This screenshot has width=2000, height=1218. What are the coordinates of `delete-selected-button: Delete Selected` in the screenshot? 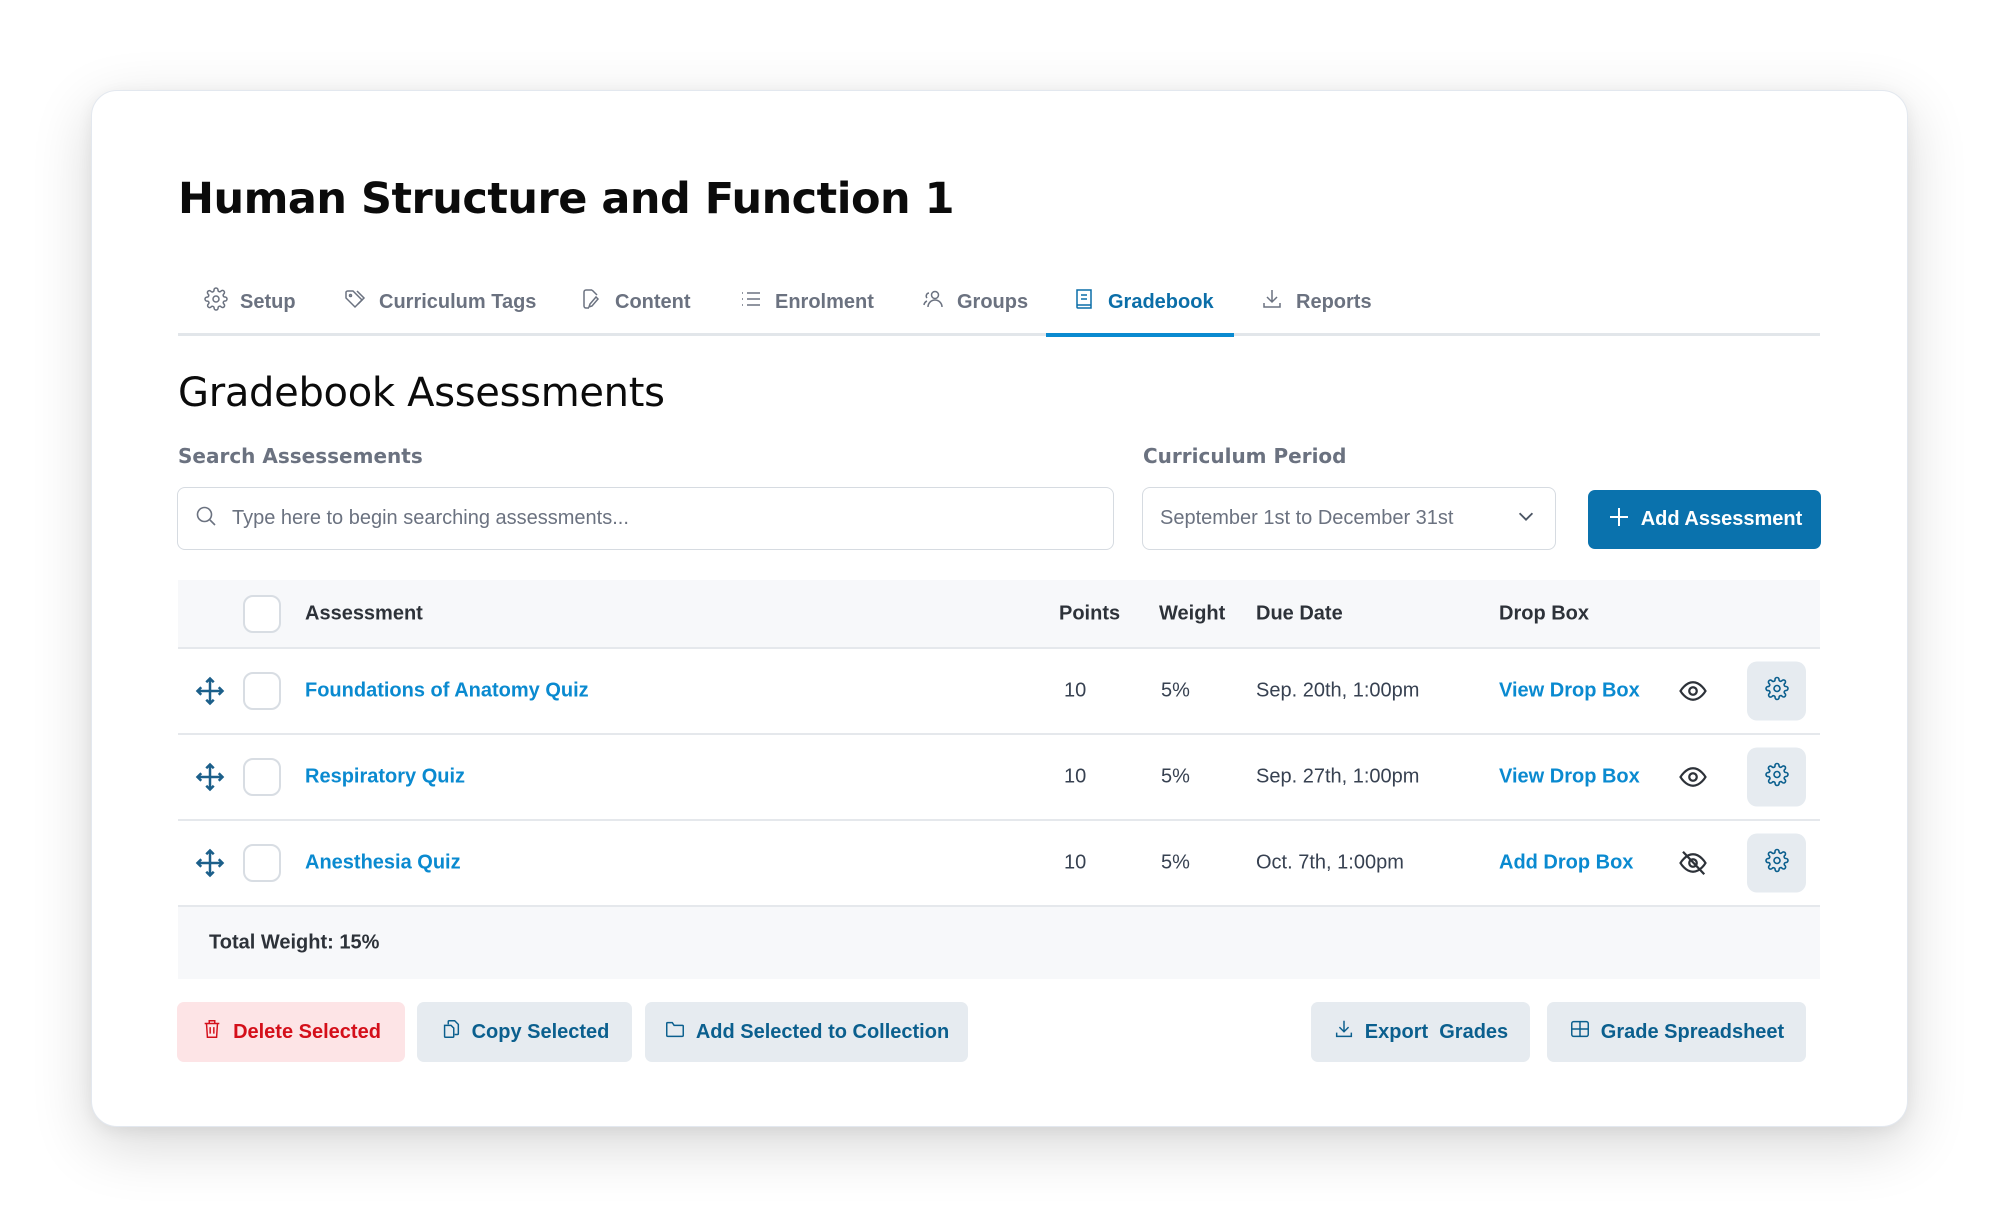 It's located at (291, 1032).